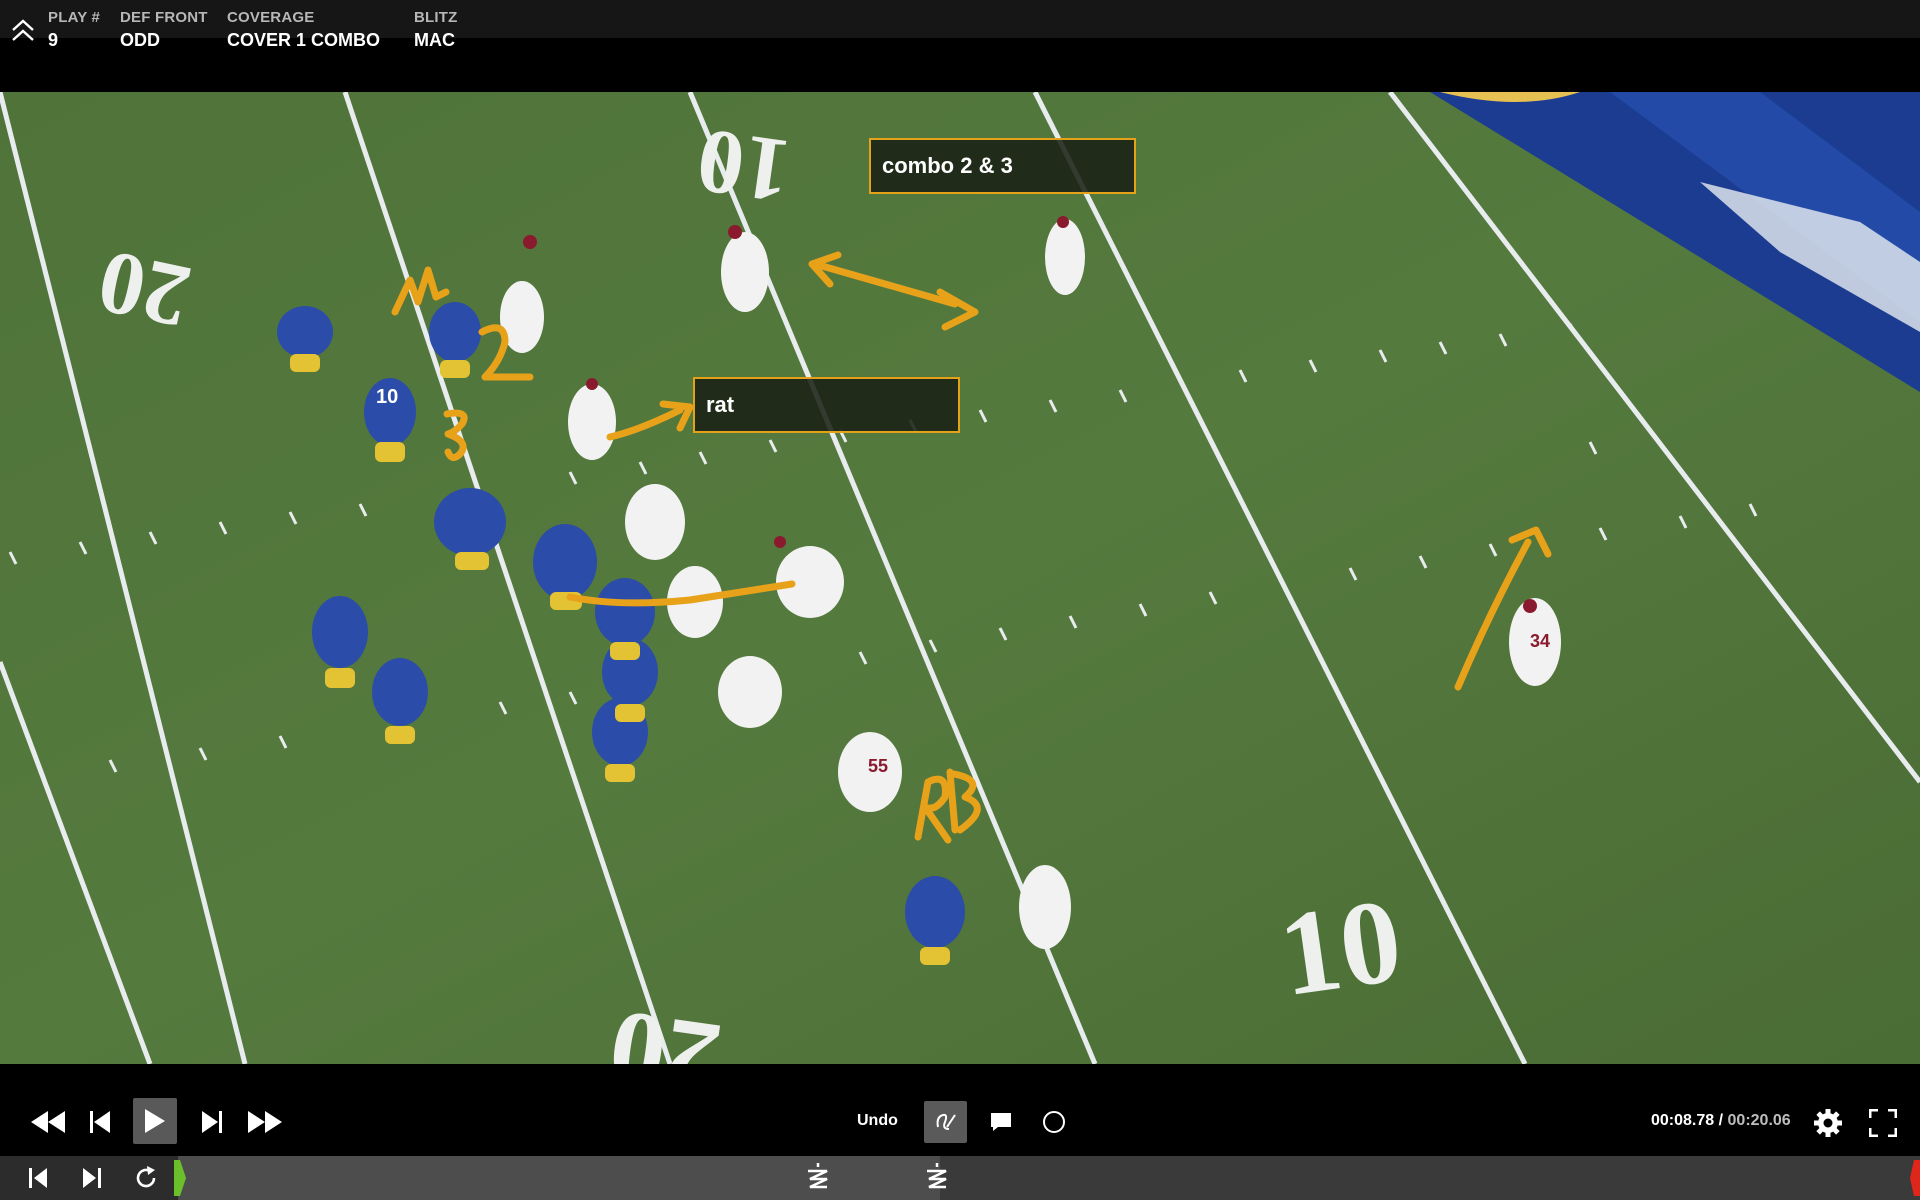 The image size is (1920, 1200). I want to click on def-front-label: DEF FRONT, so click(164, 17).